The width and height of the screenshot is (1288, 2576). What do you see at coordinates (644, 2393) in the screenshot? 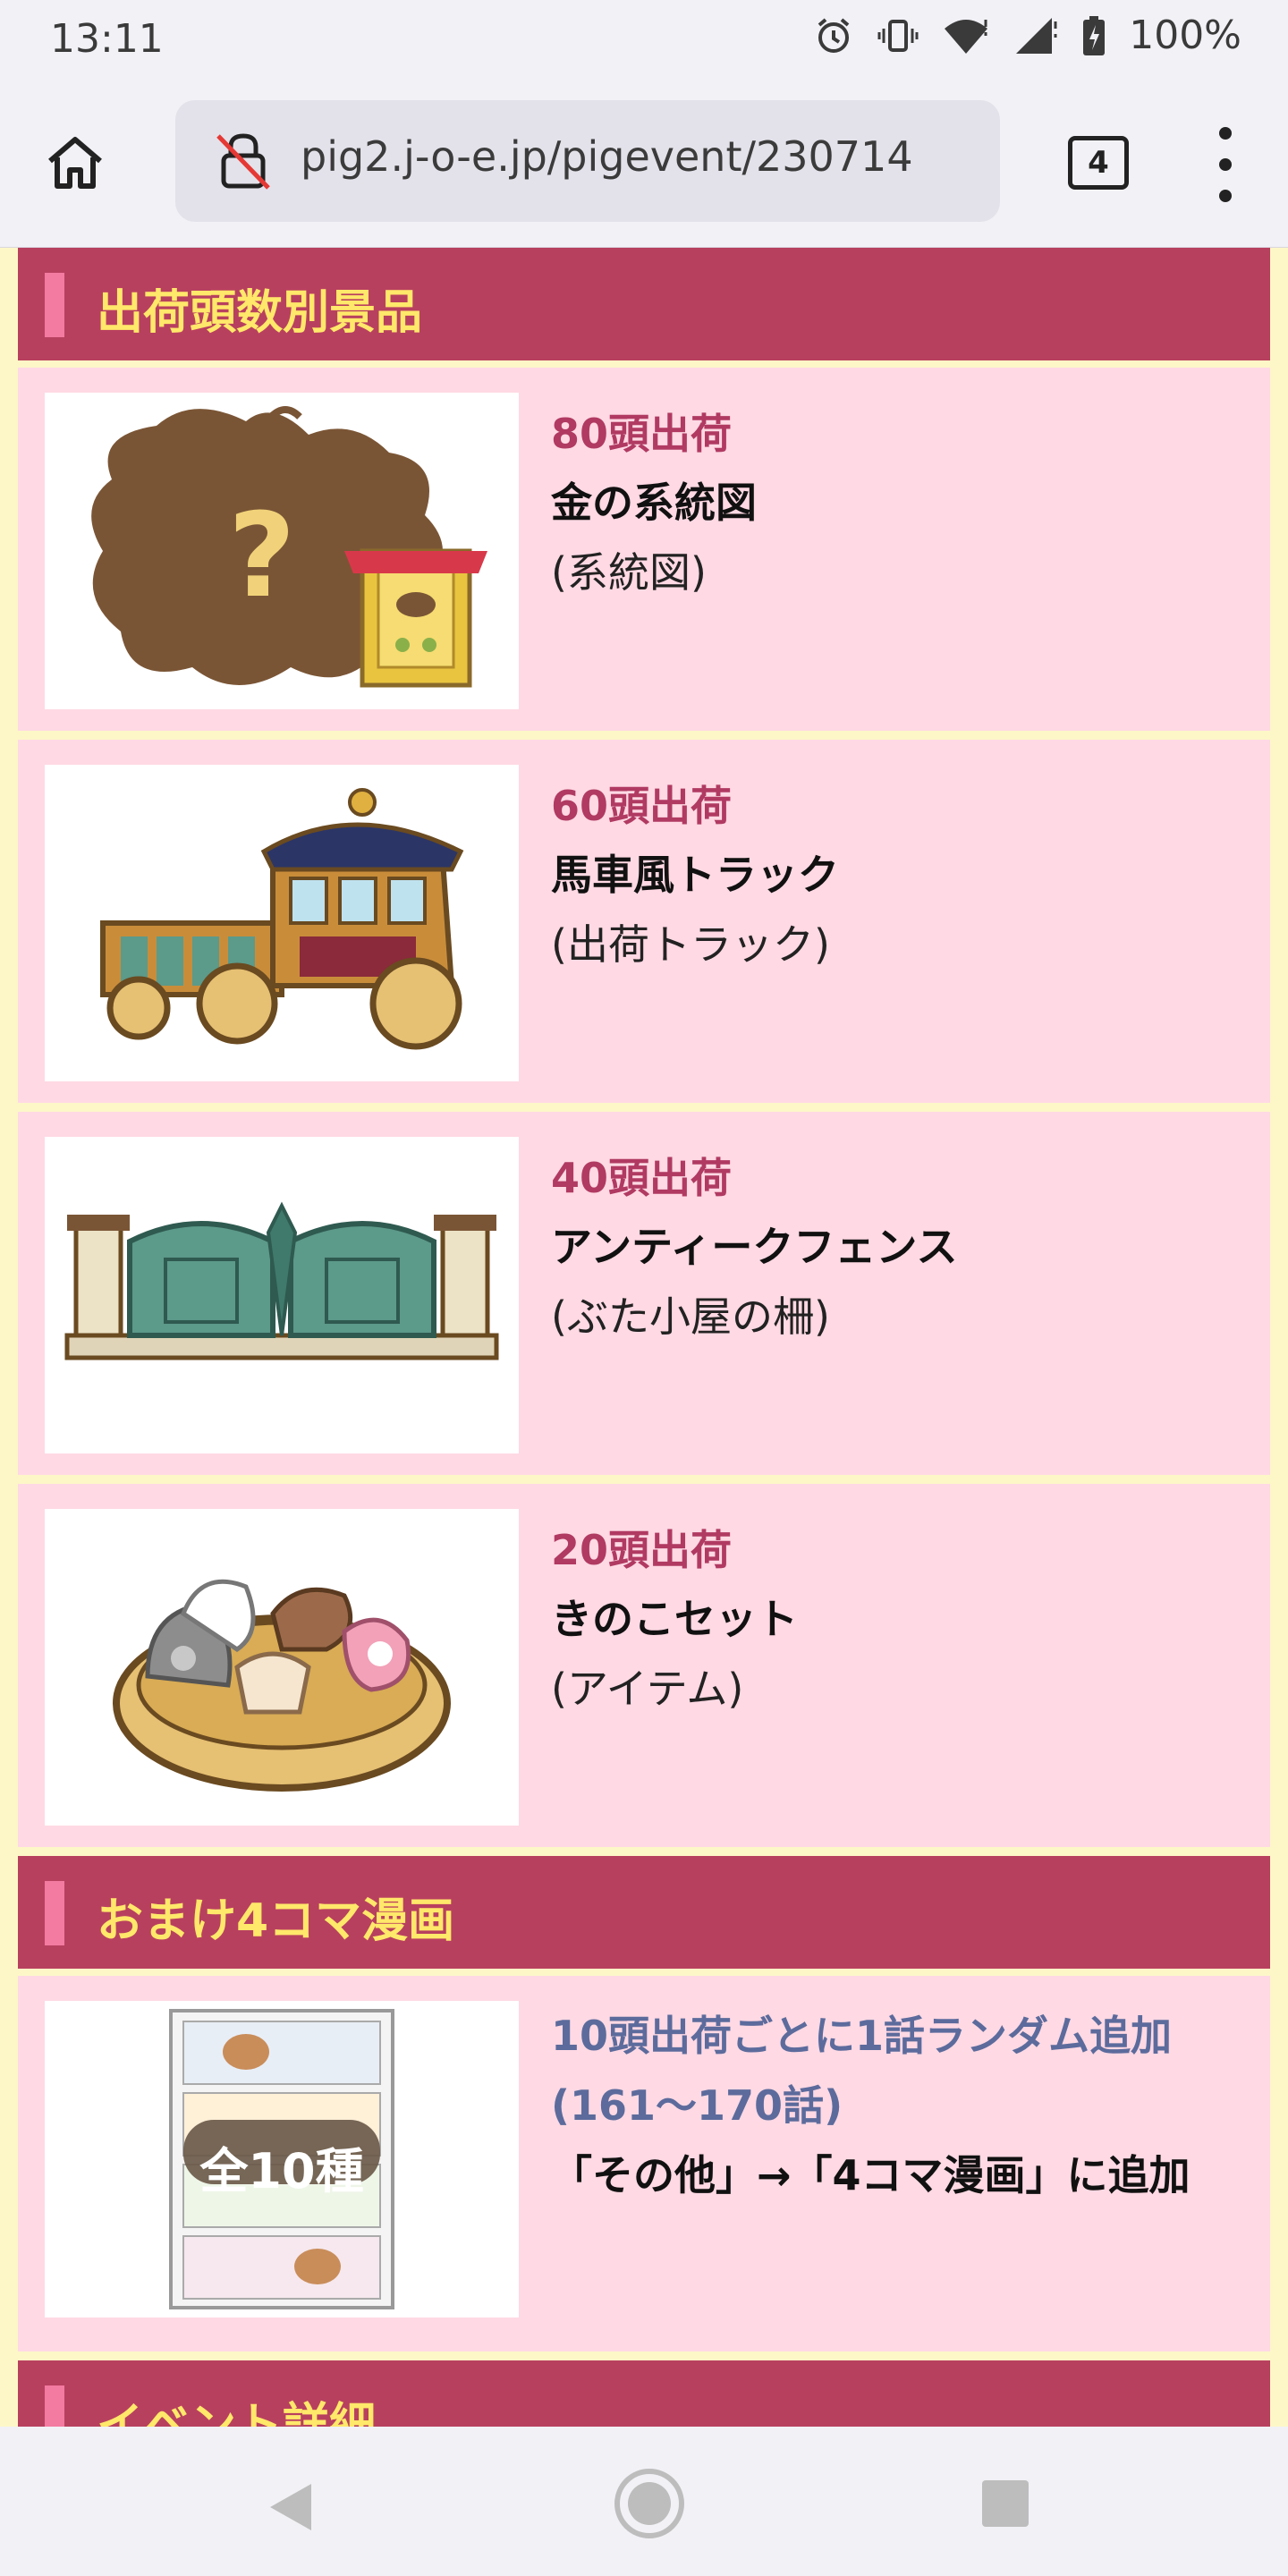
I see `section-header-details: イベント詳細` at bounding box center [644, 2393].